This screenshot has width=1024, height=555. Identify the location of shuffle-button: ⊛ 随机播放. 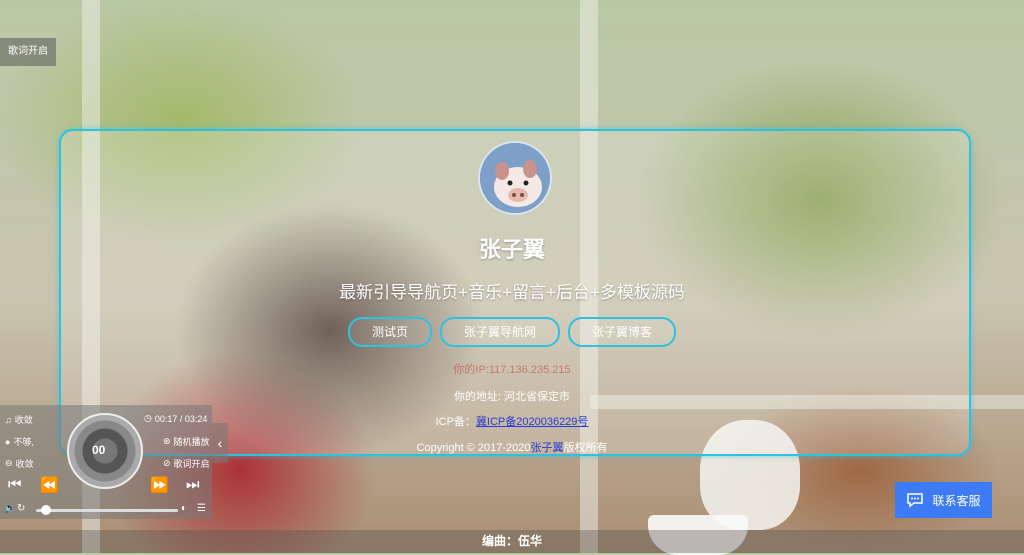
(186, 441).